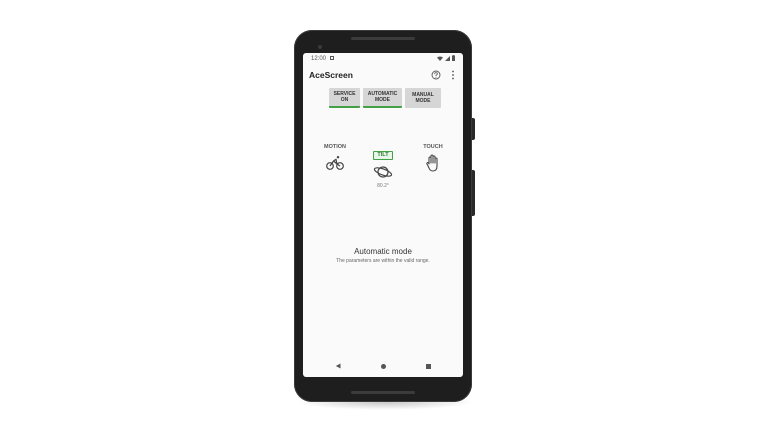  Describe the element at coordinates (332, 58) in the screenshot. I see `notification-icon` at that location.